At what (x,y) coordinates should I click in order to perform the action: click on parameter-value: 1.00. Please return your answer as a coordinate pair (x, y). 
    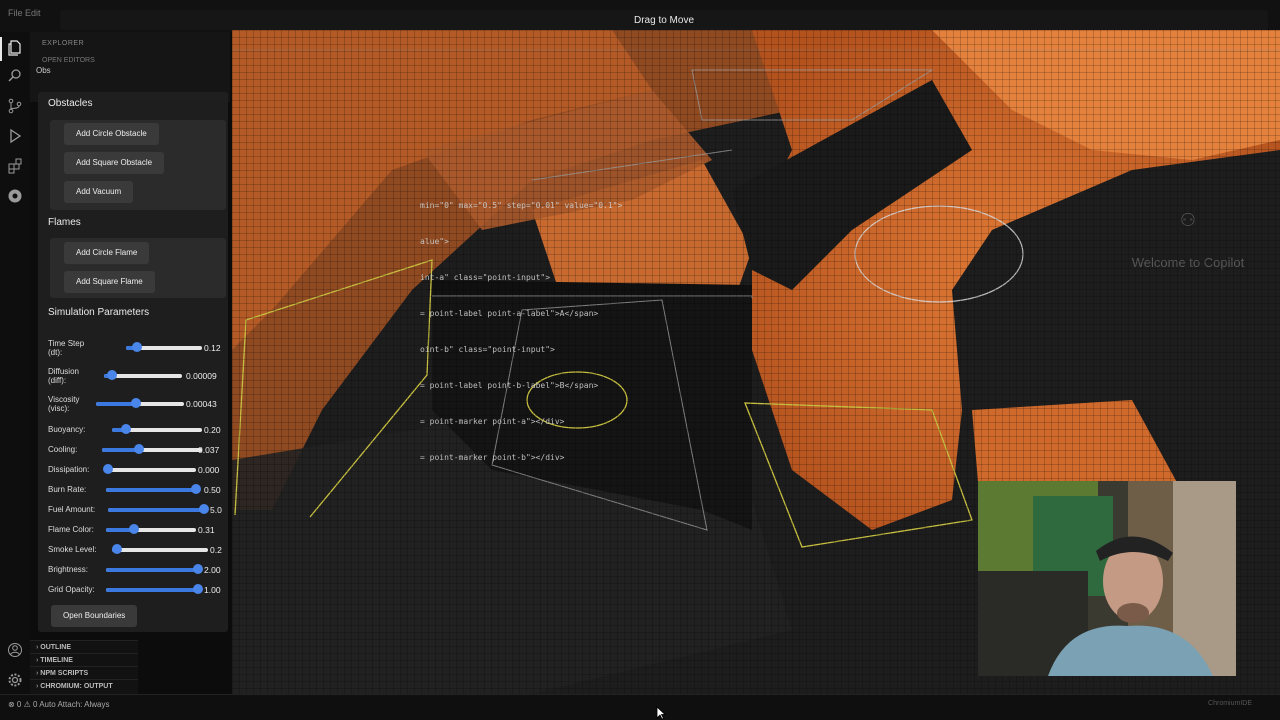
    Looking at the image, I should click on (212, 590).